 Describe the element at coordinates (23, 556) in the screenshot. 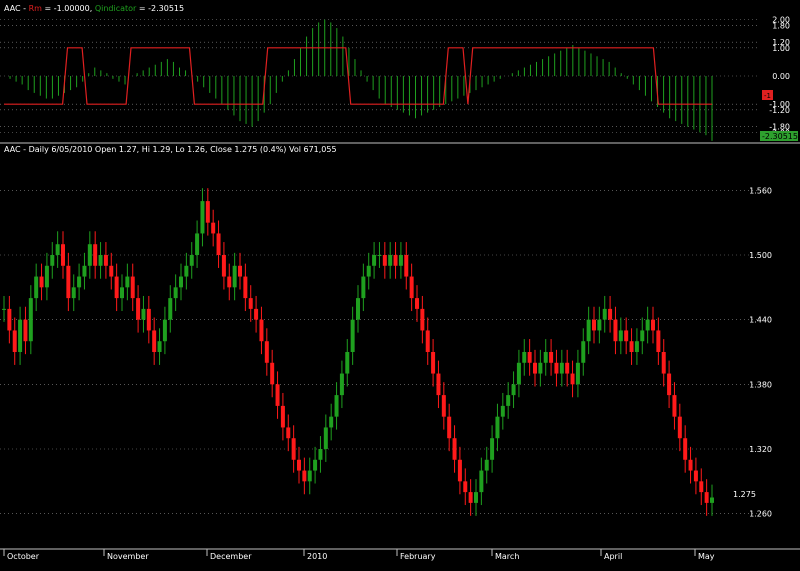

I see `month-label: October` at that location.